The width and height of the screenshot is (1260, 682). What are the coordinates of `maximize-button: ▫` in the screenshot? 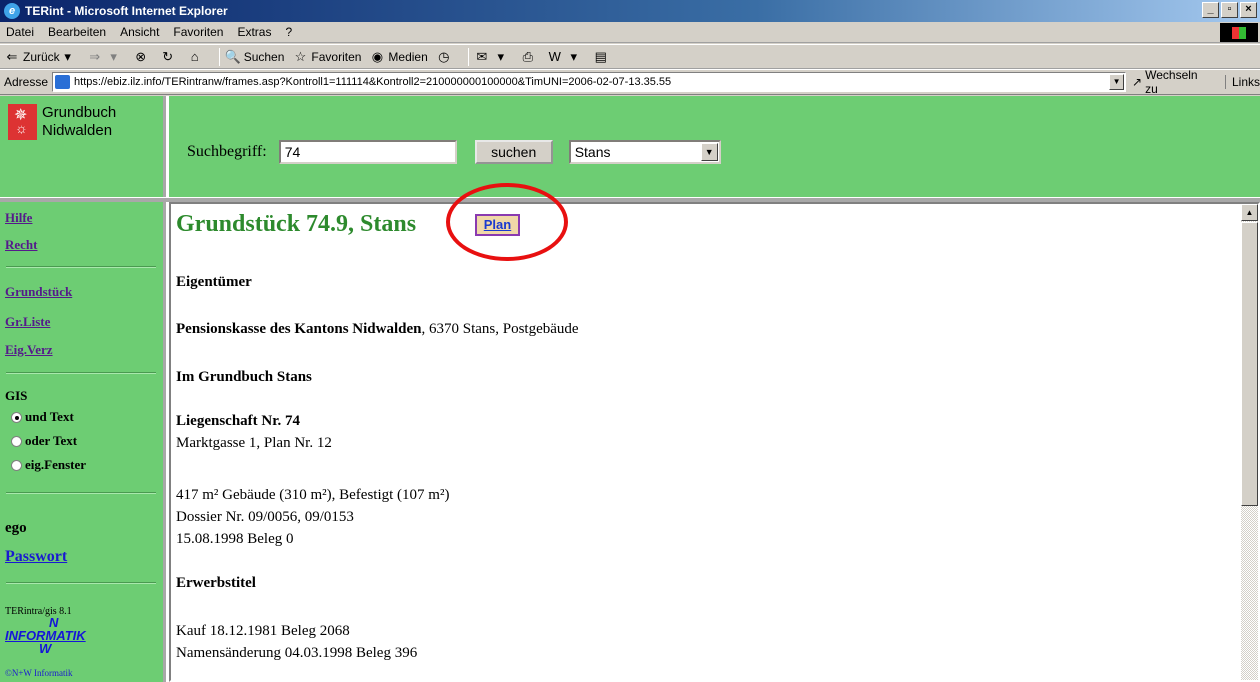 It's located at (1229, 10).